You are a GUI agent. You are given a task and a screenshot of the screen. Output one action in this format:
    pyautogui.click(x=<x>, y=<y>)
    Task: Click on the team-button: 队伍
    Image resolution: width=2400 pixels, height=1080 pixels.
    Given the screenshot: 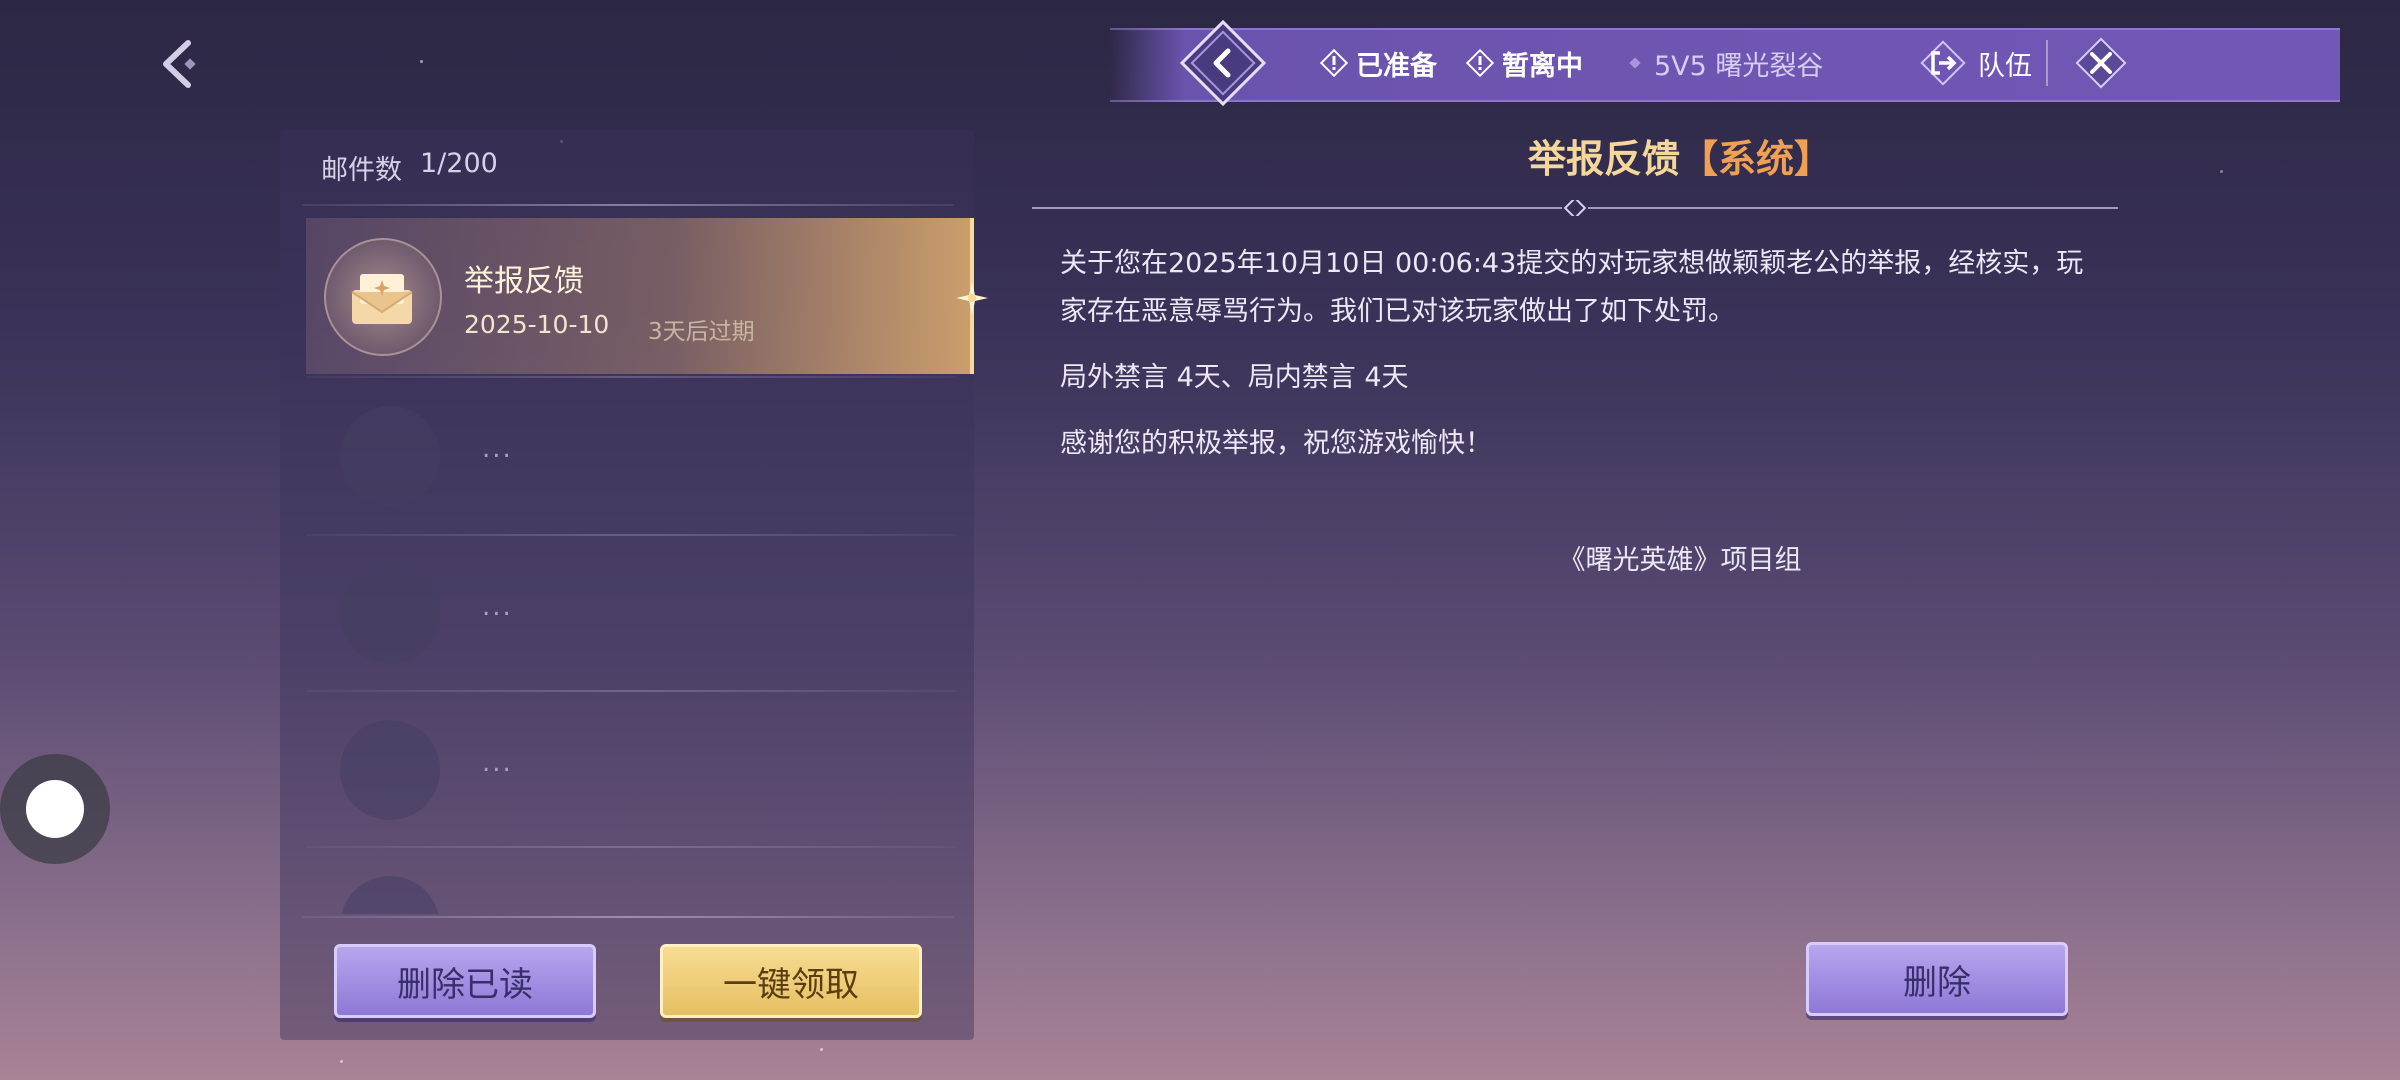 What is the action you would take?
    pyautogui.click(x=1975, y=63)
    